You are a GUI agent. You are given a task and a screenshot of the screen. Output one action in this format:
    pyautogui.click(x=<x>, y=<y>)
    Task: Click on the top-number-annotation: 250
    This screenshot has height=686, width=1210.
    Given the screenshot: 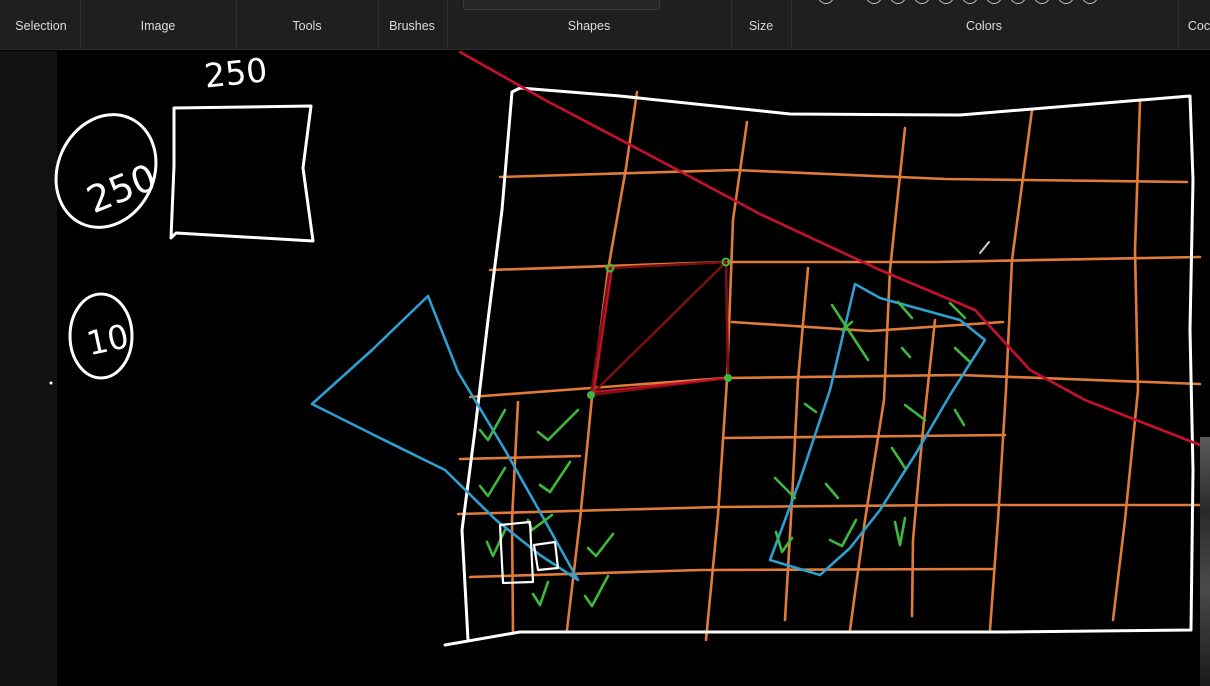 What is the action you would take?
    pyautogui.click(x=235, y=72)
    